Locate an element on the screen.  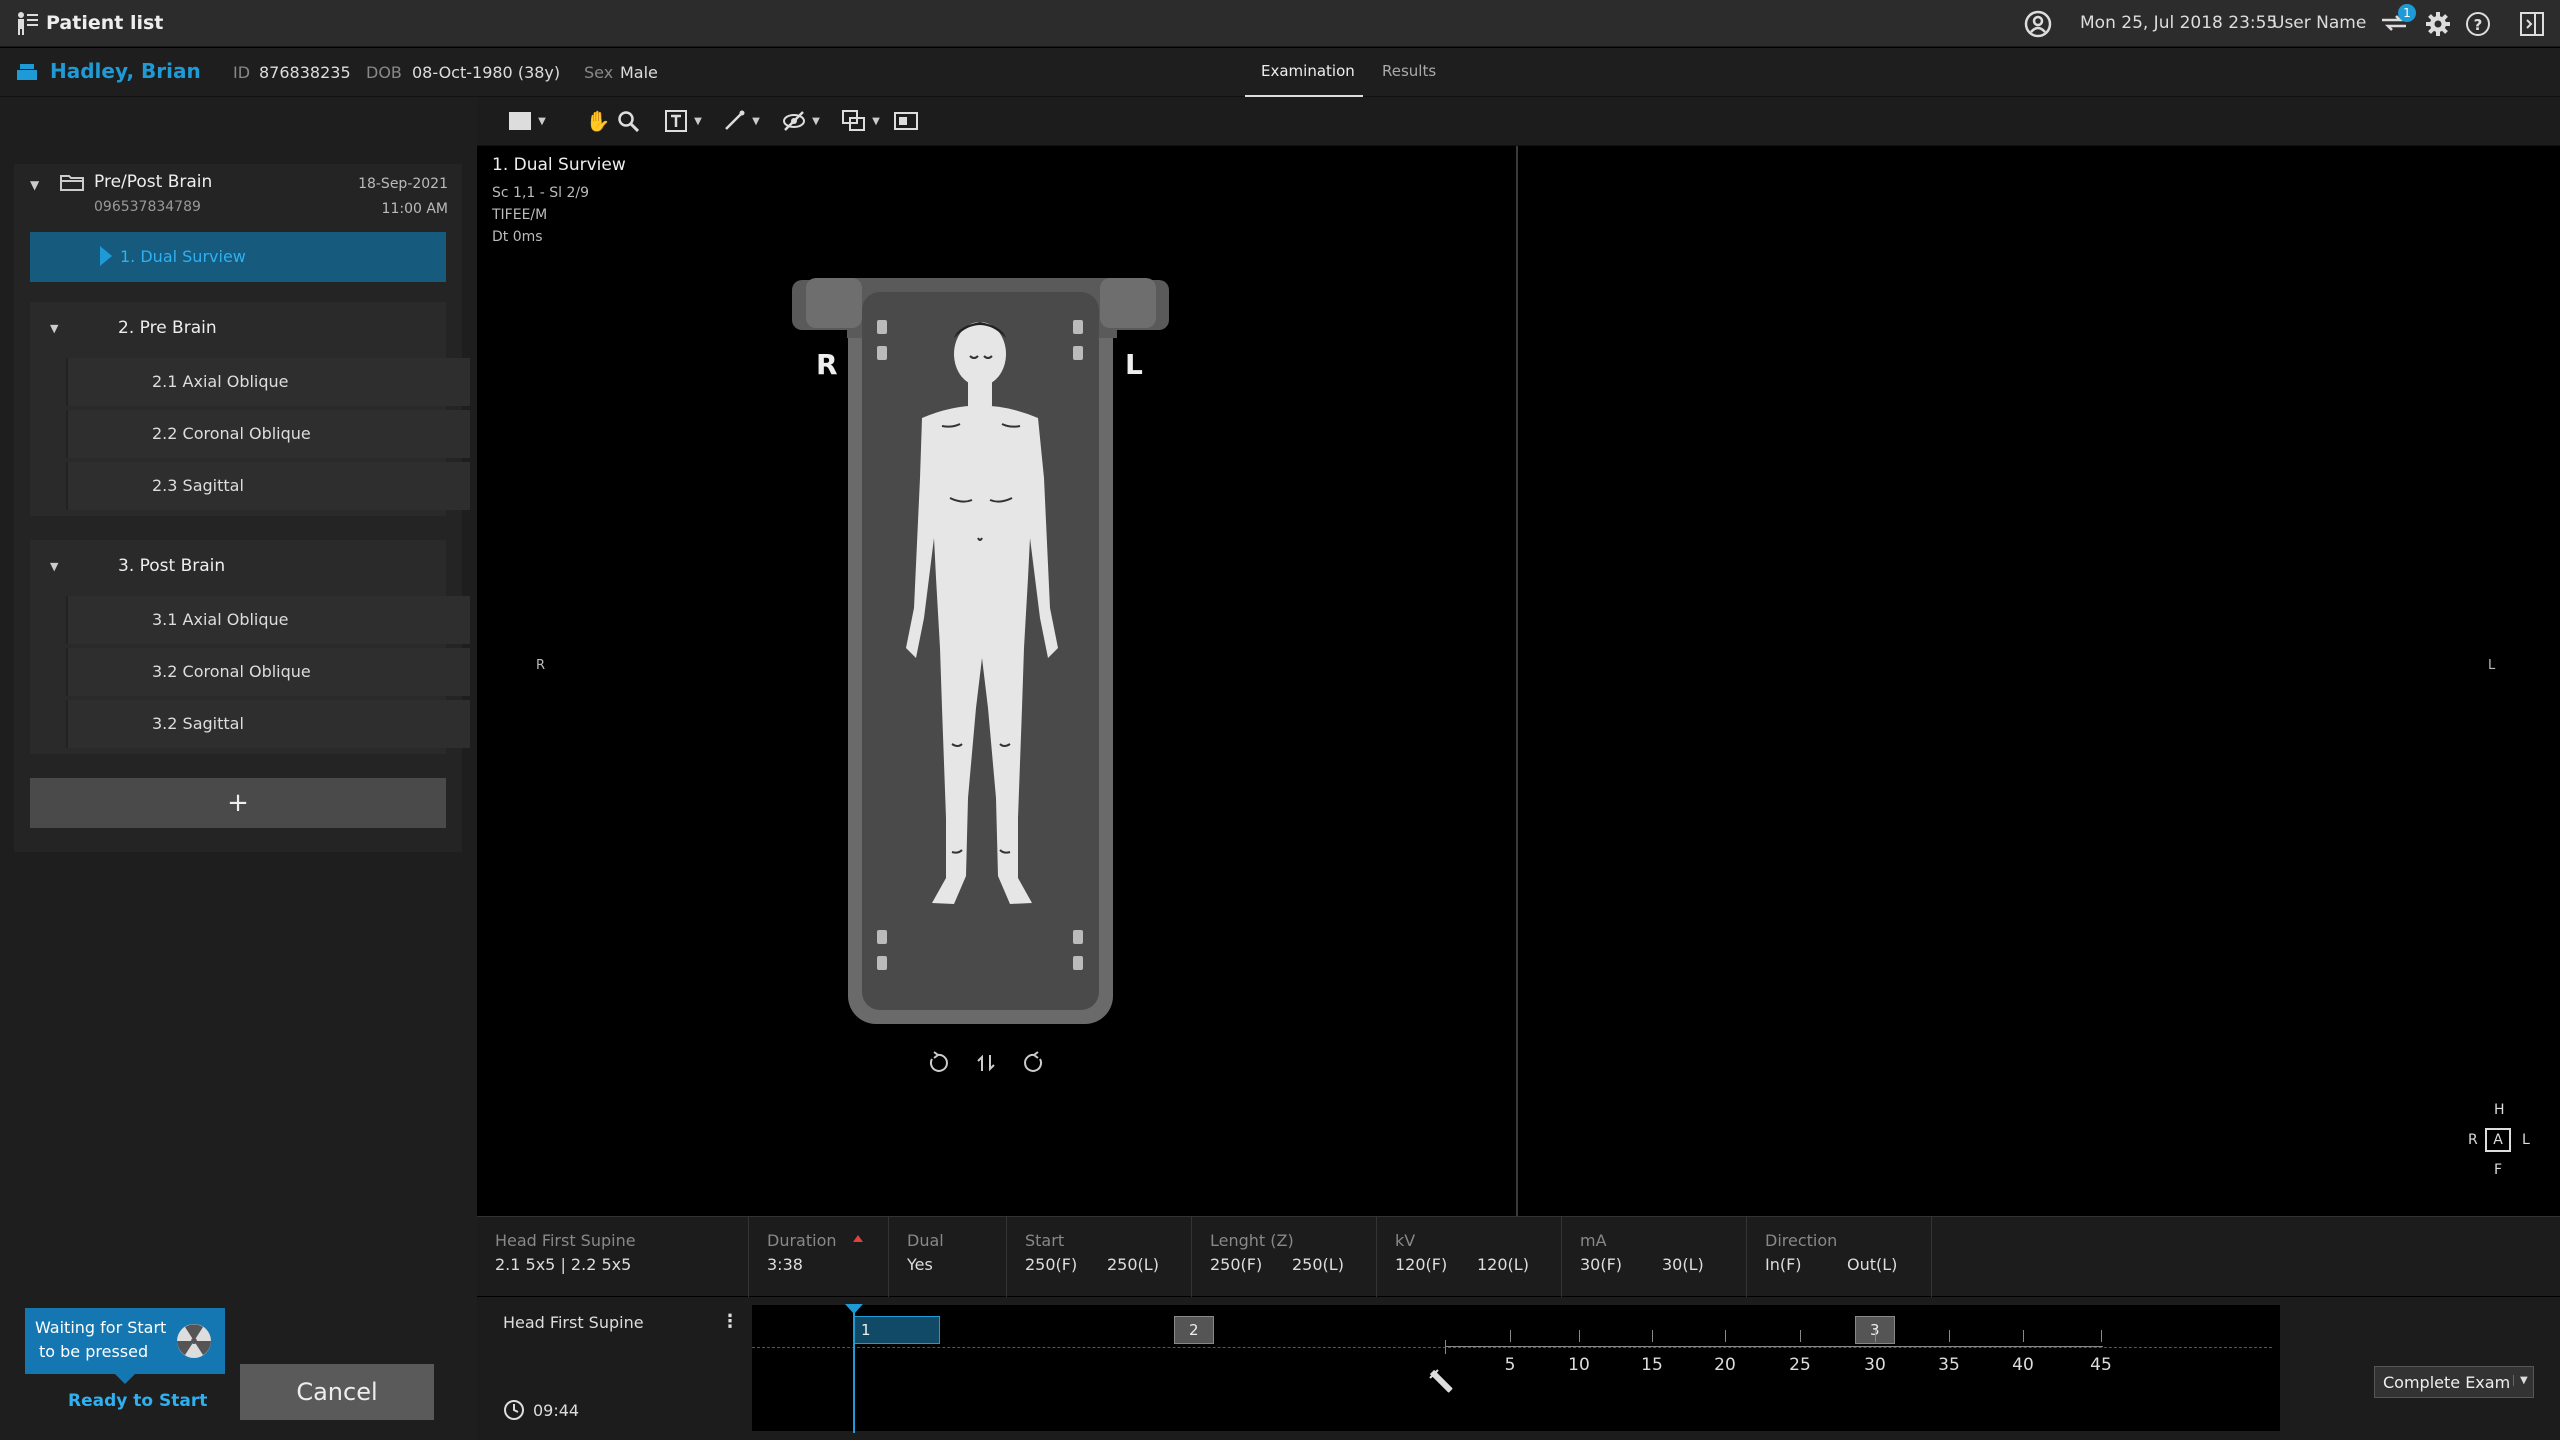
timeline-track is located at coordinates (1516, 1368).